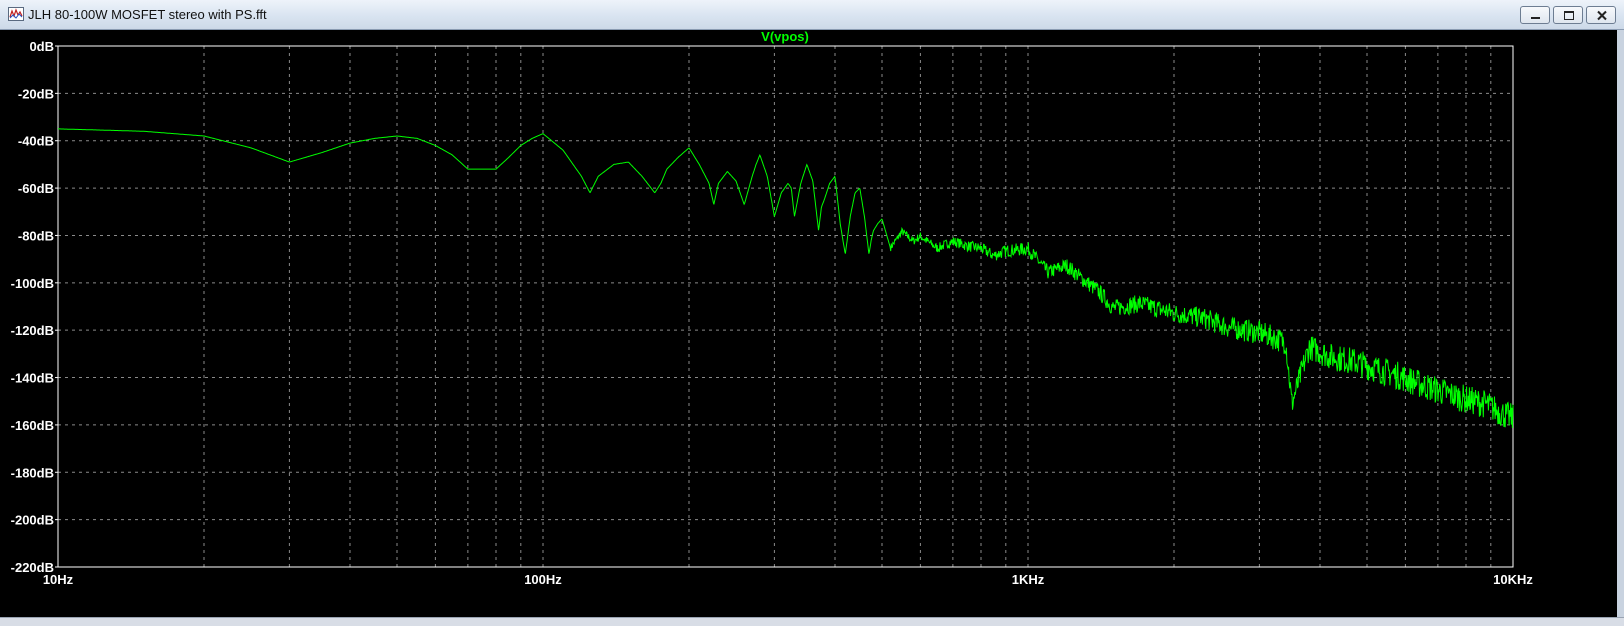 This screenshot has height=626, width=1624. I want to click on close-button, so click(1601, 15).